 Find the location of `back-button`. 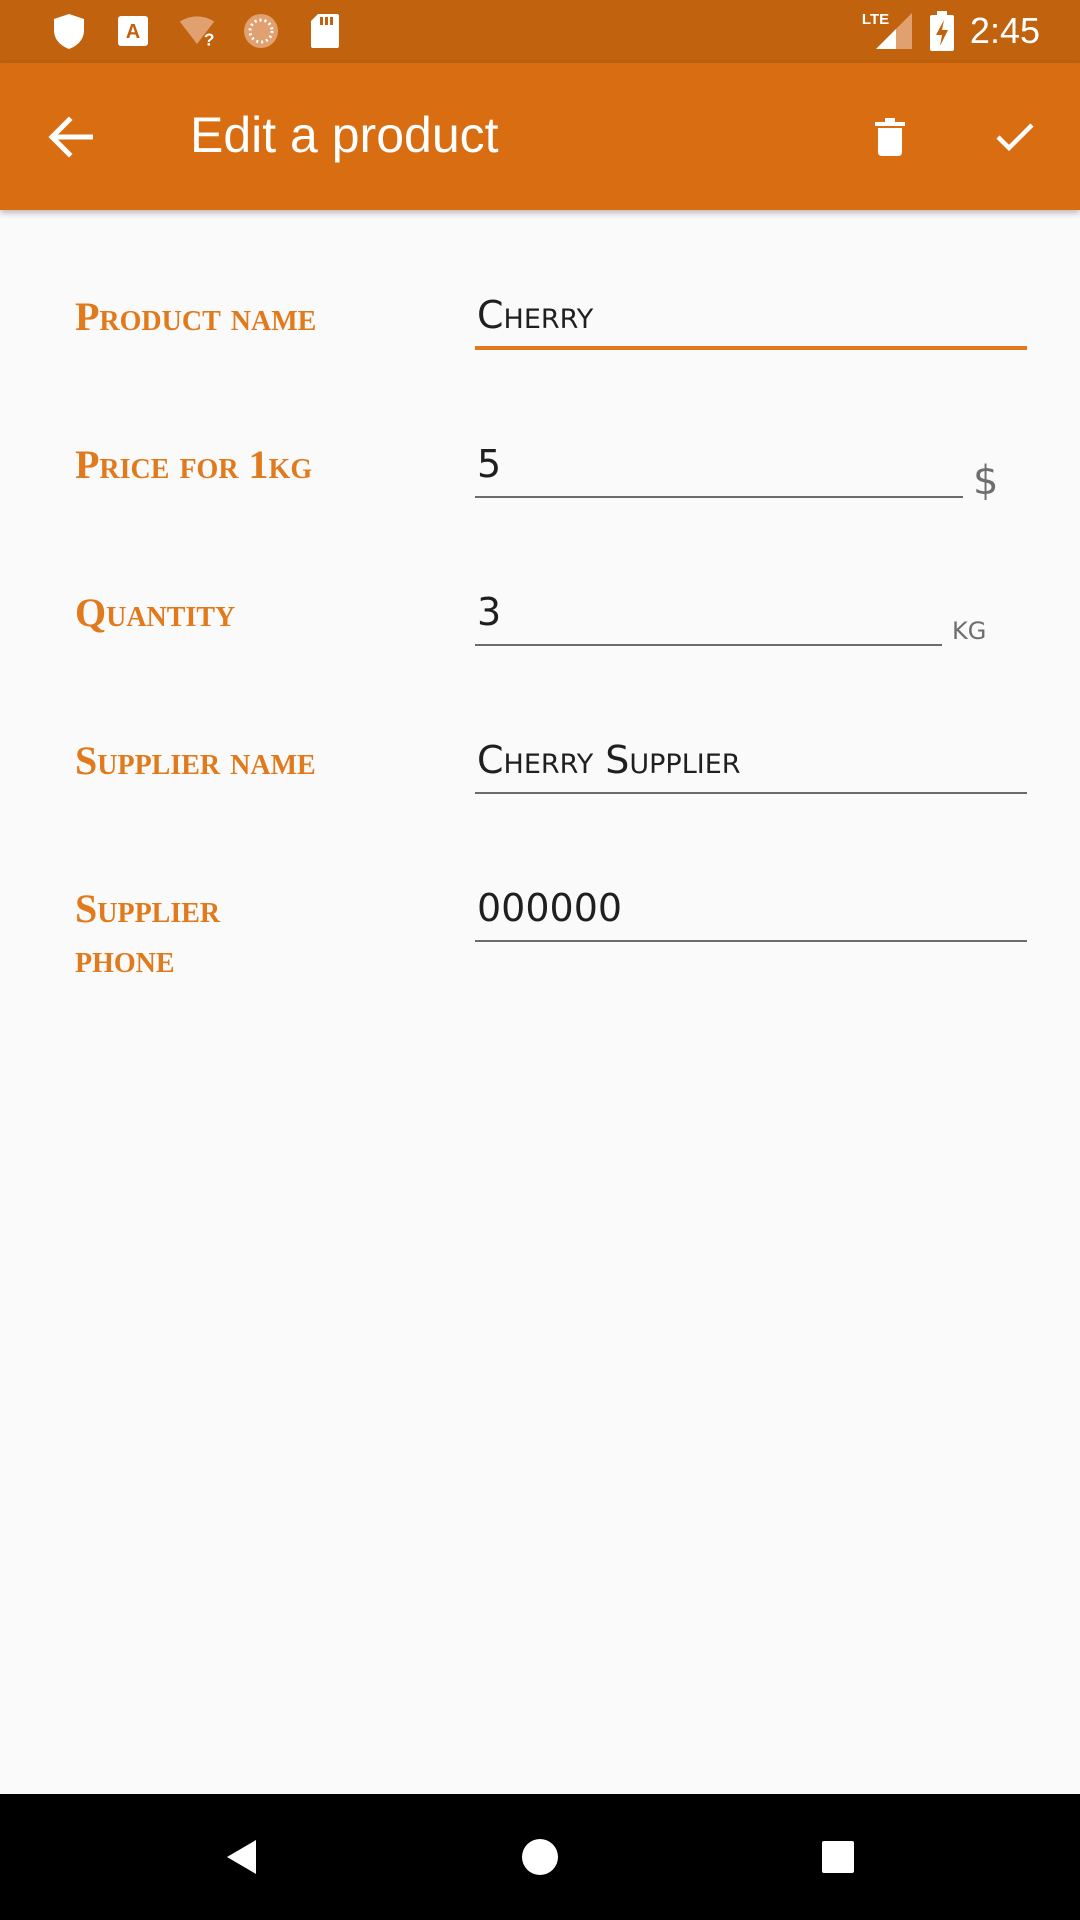

back-button is located at coordinates (70, 137).